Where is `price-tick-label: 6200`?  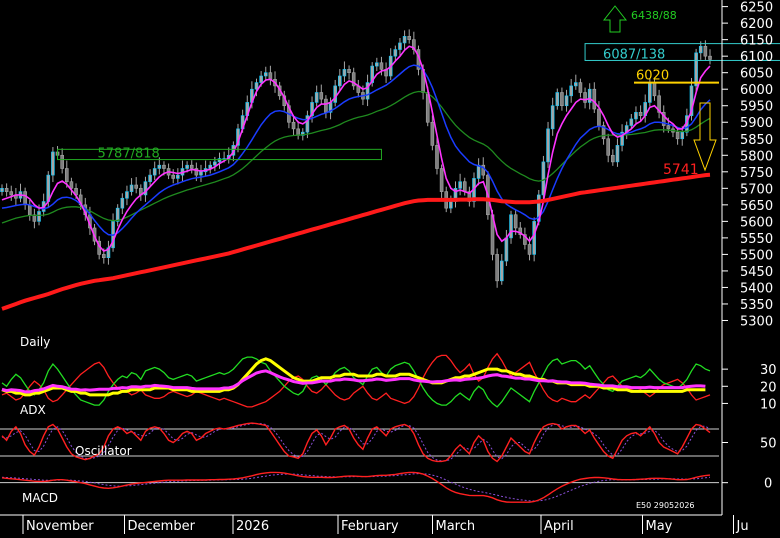
price-tick-label: 6200 is located at coordinates (756, 24).